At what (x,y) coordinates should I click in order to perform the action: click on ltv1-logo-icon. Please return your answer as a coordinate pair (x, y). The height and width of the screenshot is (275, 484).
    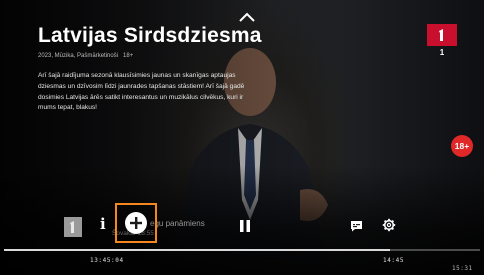
    Looking at the image, I should click on (441, 35).